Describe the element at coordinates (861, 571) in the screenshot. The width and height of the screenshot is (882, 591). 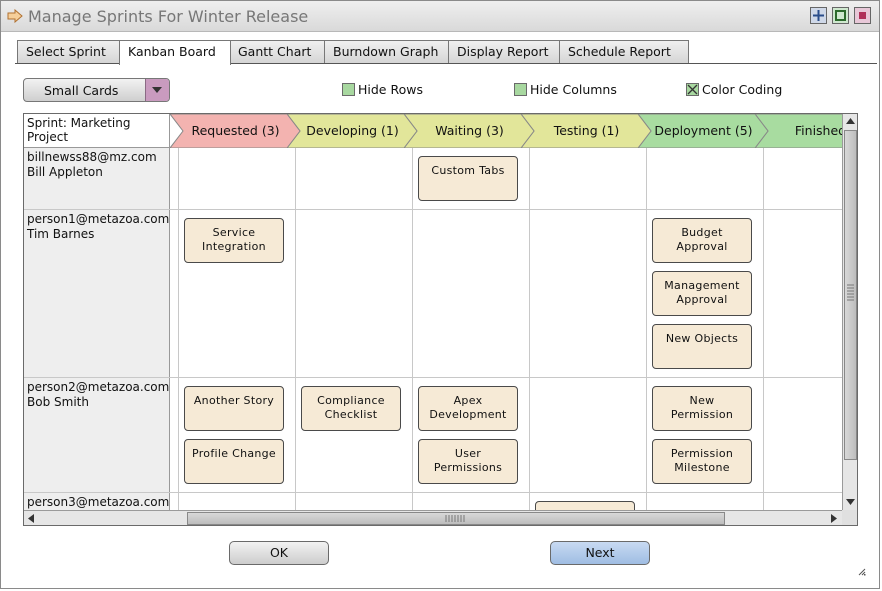
I see `resize-grip-icon` at that location.